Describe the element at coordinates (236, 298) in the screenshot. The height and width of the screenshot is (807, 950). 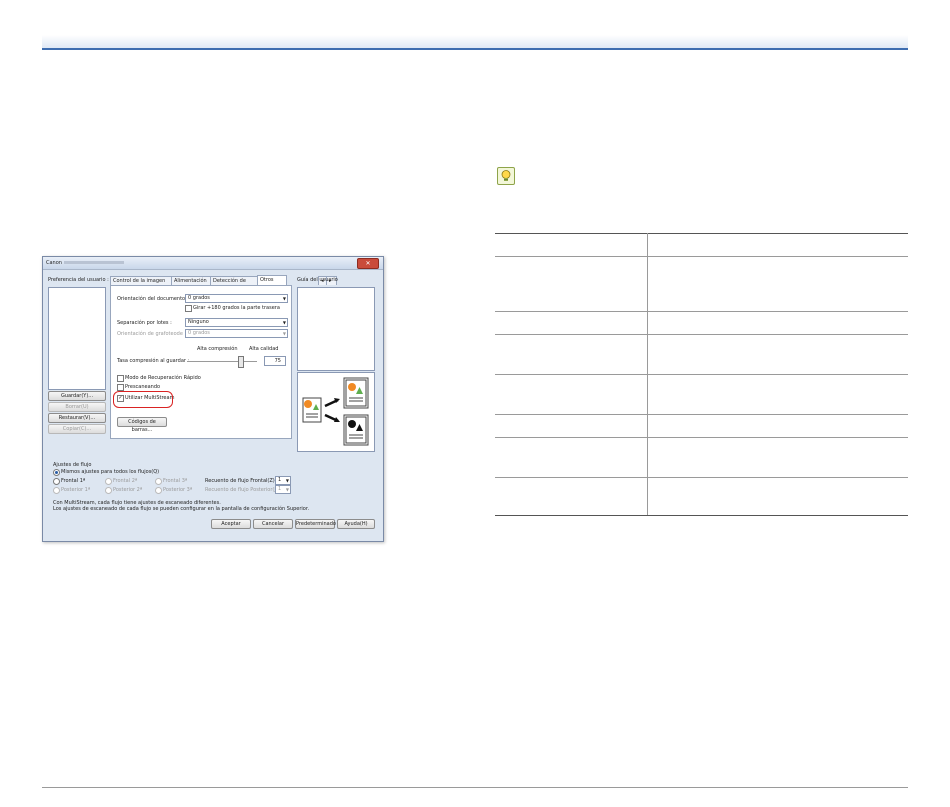
I see `orientation-select: 0 grados ▼` at that location.